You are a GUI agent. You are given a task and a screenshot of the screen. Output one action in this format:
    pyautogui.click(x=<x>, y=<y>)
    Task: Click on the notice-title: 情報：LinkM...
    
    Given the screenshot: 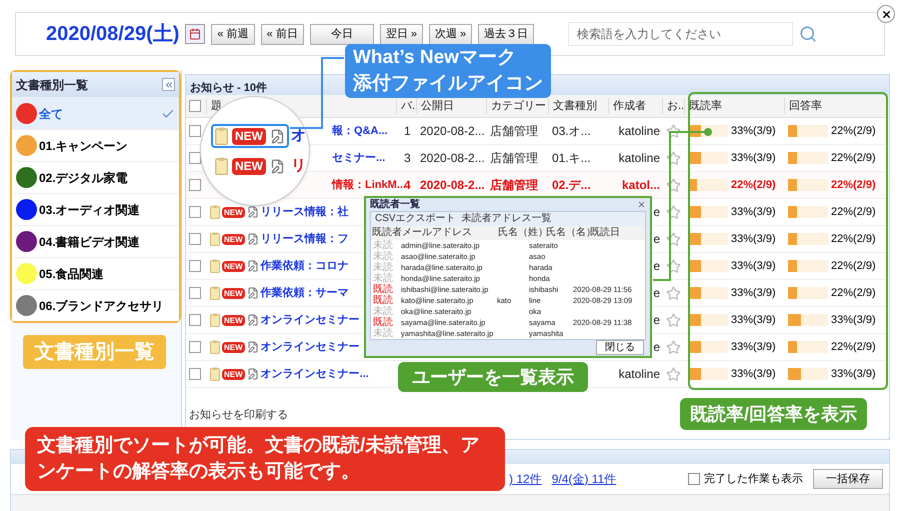 What is the action you would take?
    pyautogui.click(x=369, y=185)
    